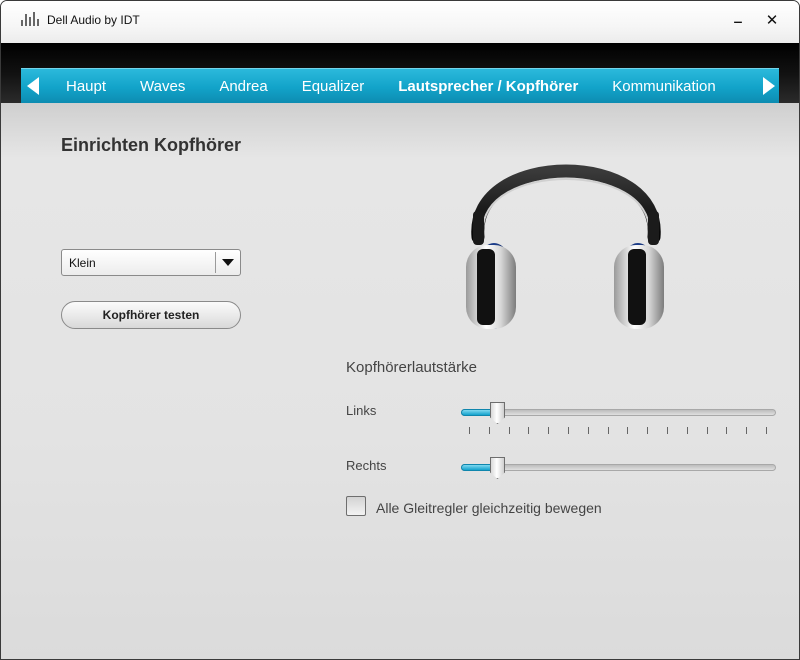  I want to click on window-title: Dell Audio by IDT, so click(93, 20).